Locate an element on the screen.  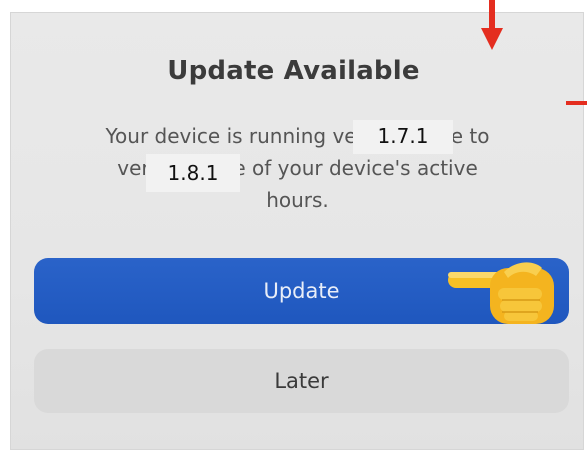
red-marker-icon is located at coordinates (576, 103).